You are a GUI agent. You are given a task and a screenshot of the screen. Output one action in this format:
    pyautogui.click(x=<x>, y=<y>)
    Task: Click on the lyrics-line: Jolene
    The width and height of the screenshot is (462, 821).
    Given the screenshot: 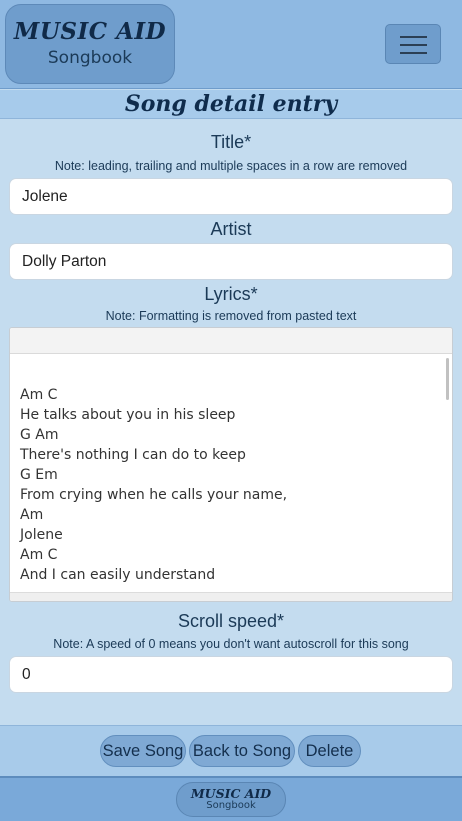 What is the action you would take?
    pyautogui.click(x=41, y=535)
    